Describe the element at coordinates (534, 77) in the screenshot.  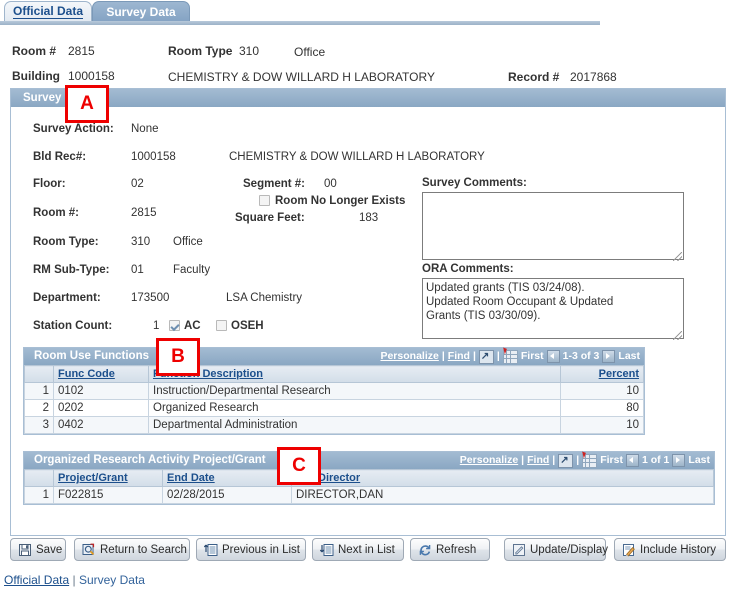
I see `record-number-label: Record #` at that location.